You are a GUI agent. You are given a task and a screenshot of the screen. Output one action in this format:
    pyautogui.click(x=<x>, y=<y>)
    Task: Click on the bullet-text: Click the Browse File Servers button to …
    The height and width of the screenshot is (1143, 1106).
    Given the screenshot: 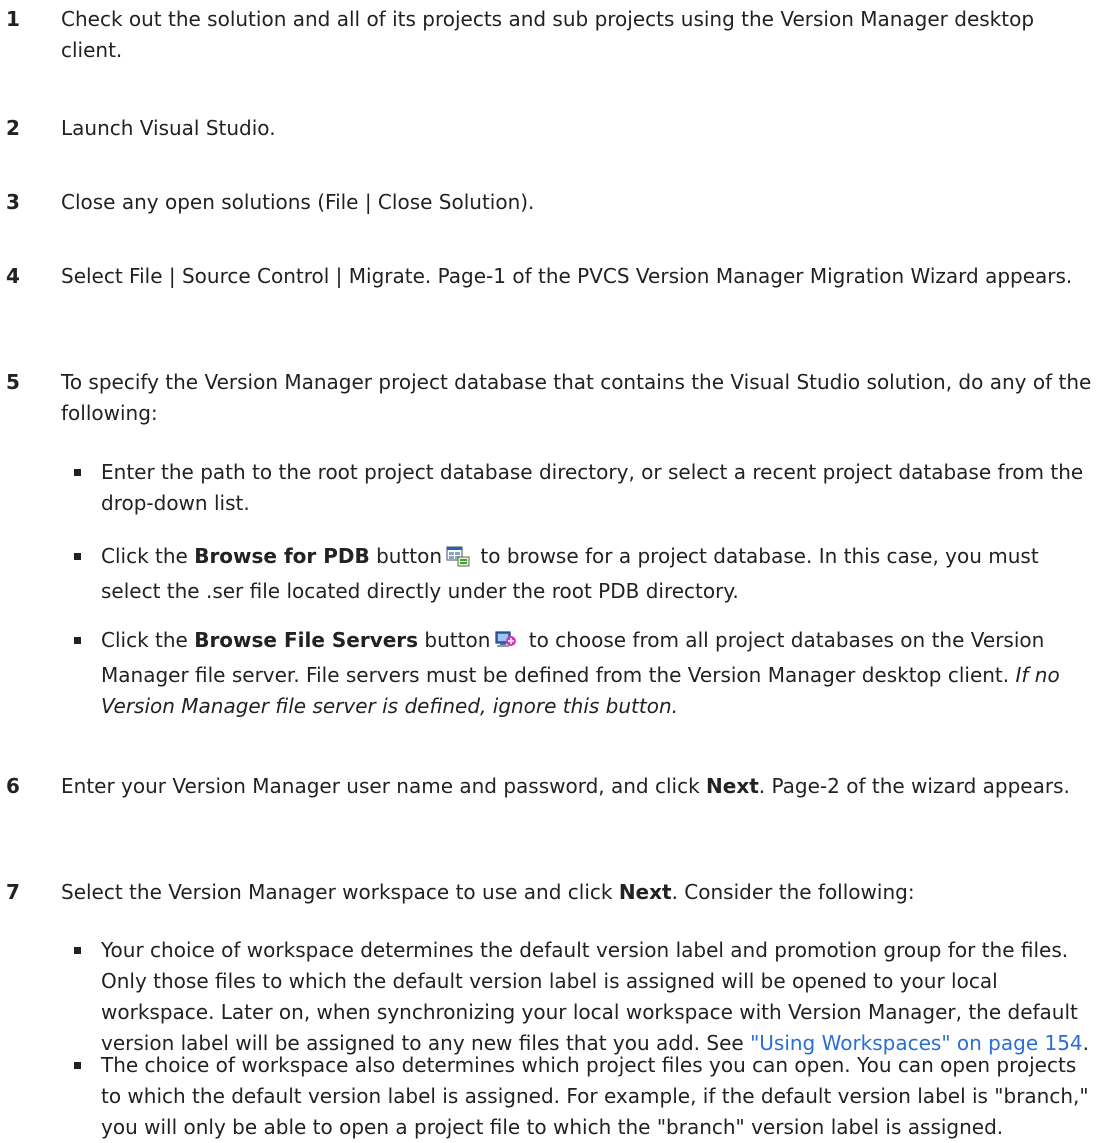 What is the action you would take?
    pyautogui.click(x=580, y=673)
    